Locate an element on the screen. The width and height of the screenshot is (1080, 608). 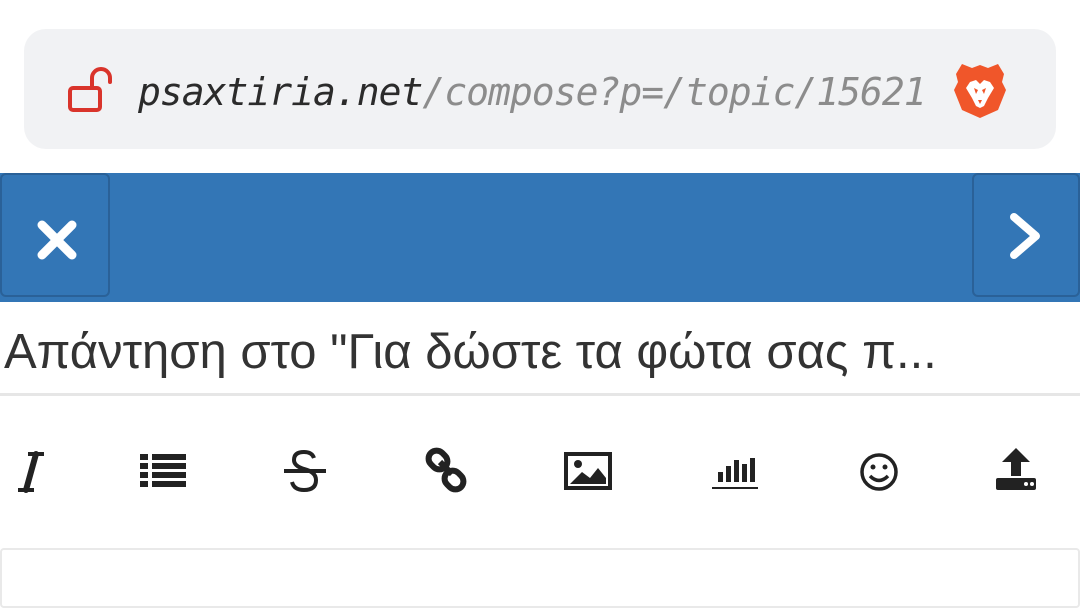
link-icon is located at coordinates (446, 472).